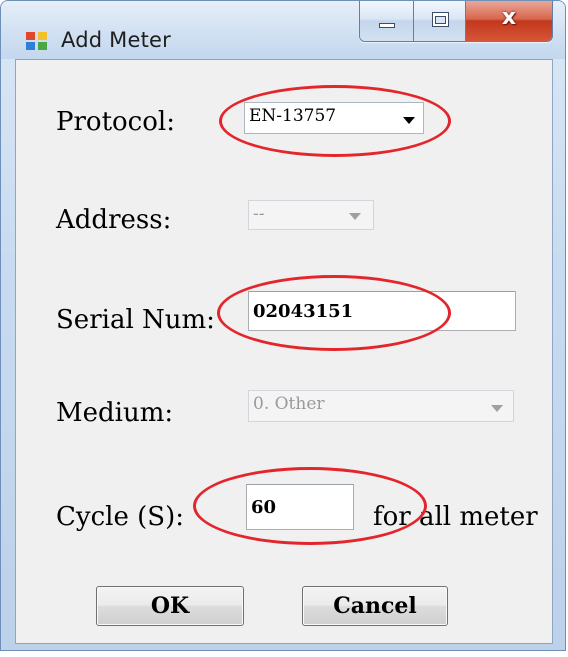 This screenshot has height=657, width=568. I want to click on cancel-button: Cancel, so click(375, 606).